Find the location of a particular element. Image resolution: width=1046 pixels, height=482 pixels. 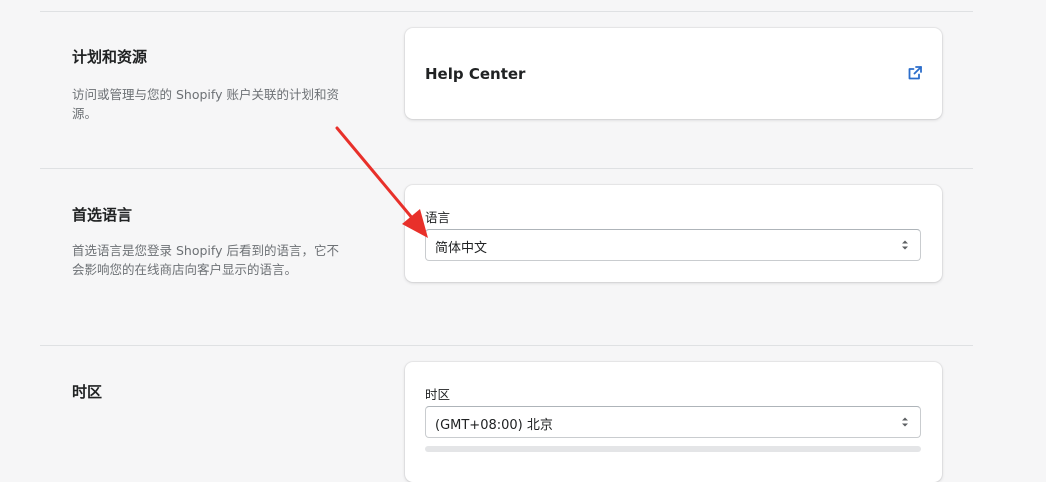

help-center-link: Help Center is located at coordinates (475, 74).